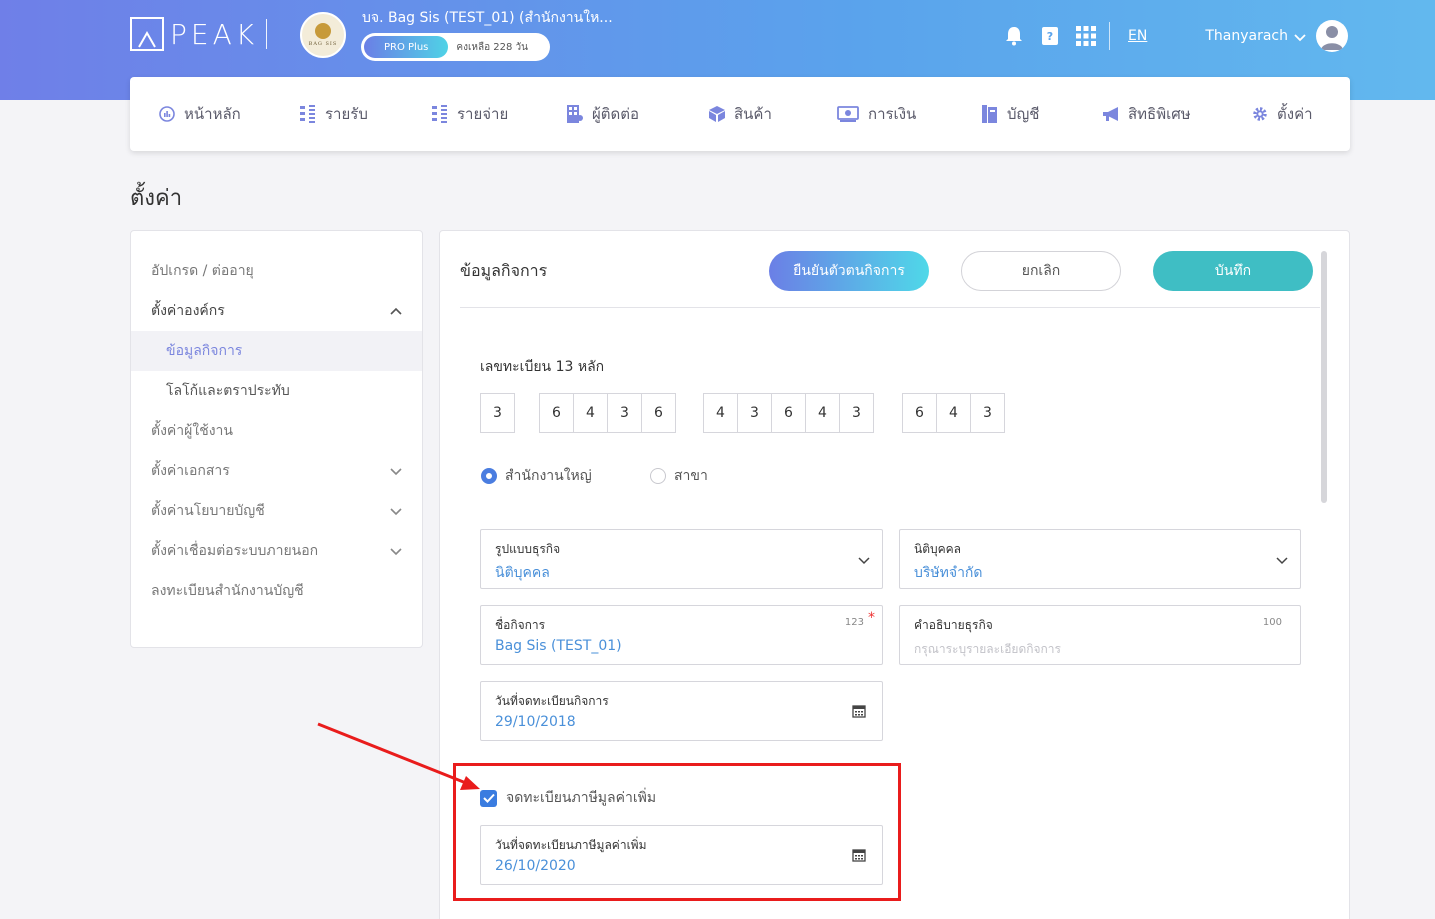 The width and height of the screenshot is (1435, 919). I want to click on sidebar-item-documents: ตั้งค่าเอกสาร, so click(276, 471).